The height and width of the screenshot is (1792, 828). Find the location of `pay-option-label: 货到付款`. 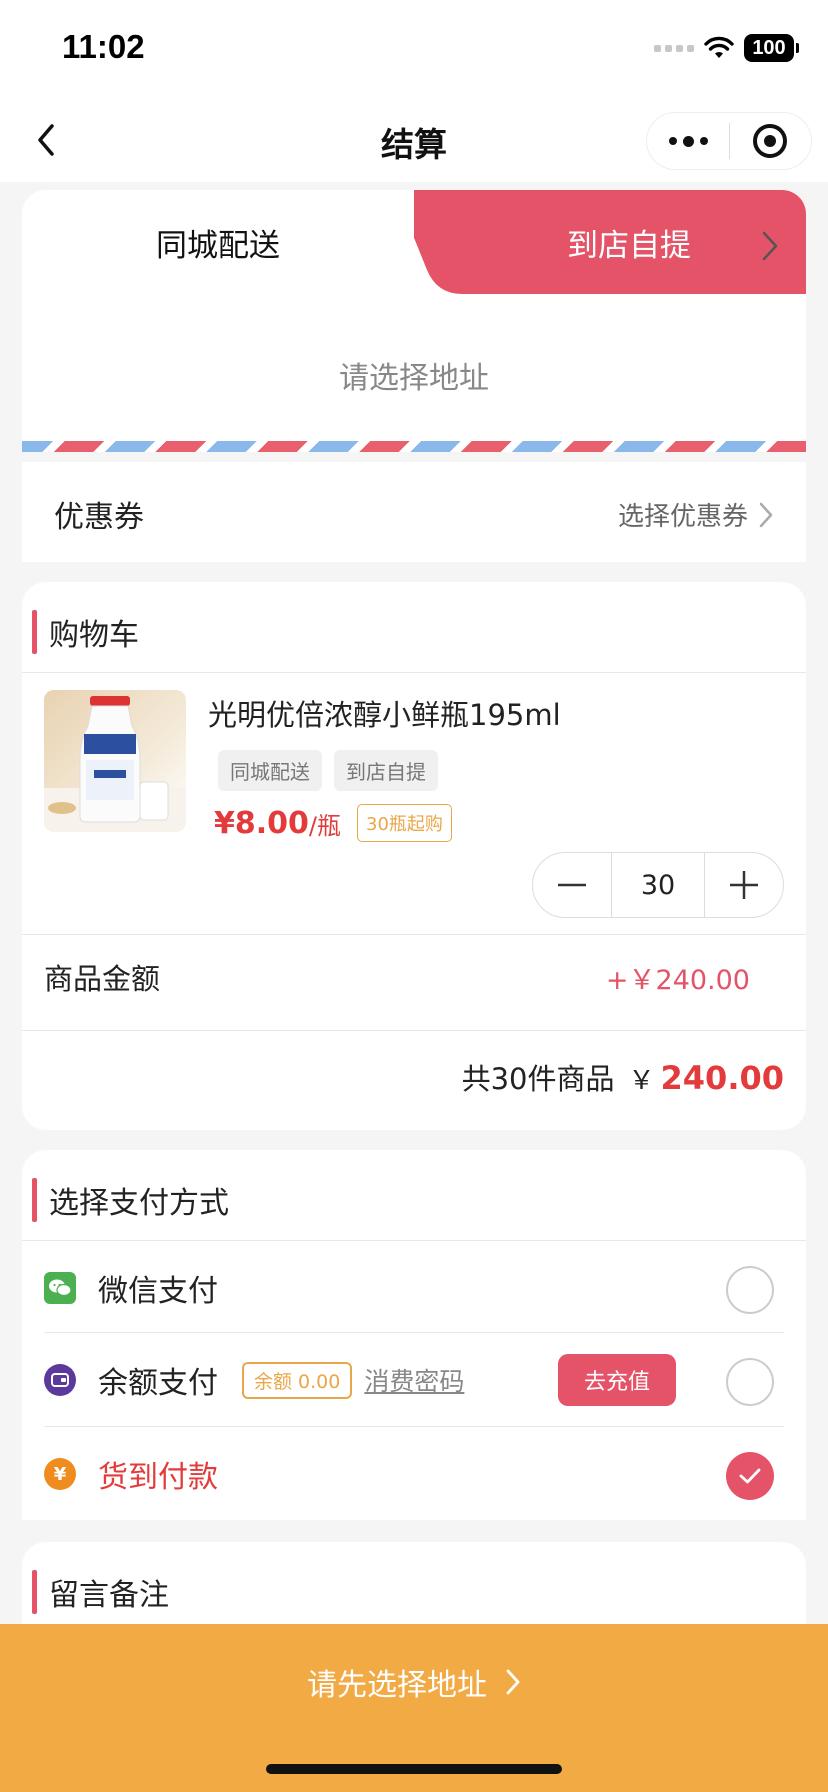

pay-option-label: 货到付款 is located at coordinates (158, 1477).